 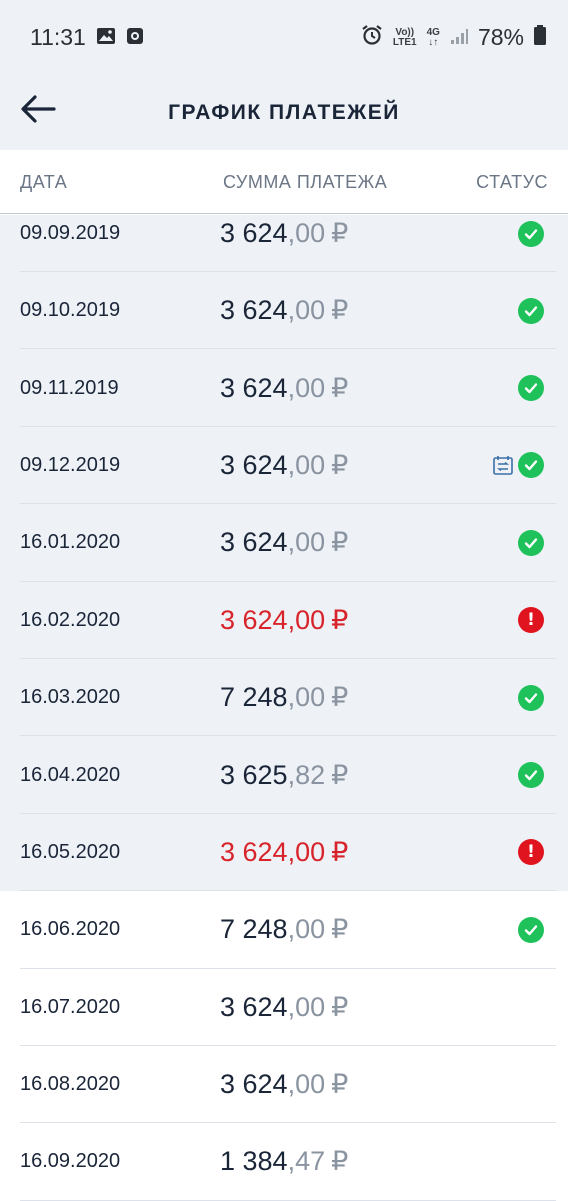 I want to click on volte-indicator: Vo)) LTE1, so click(x=404, y=37).